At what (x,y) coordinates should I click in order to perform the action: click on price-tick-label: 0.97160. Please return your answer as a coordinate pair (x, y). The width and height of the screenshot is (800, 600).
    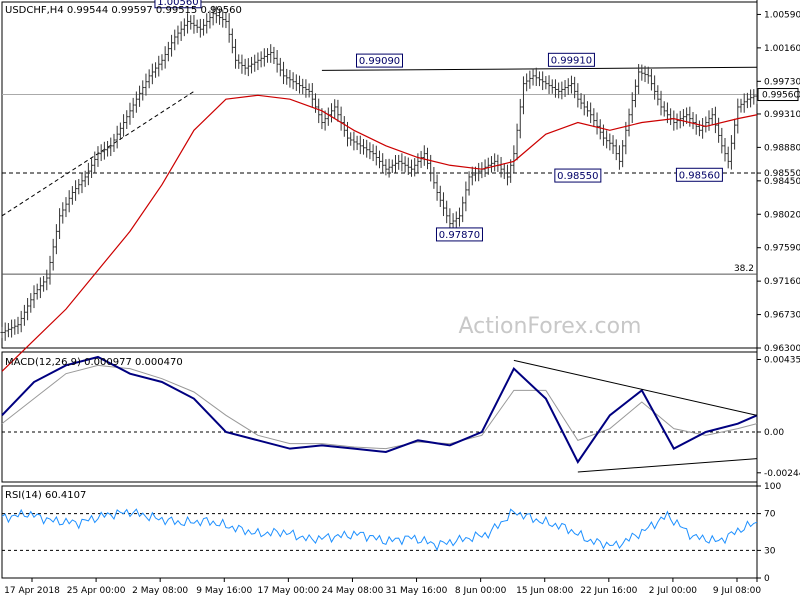
    Looking at the image, I should click on (782, 282).